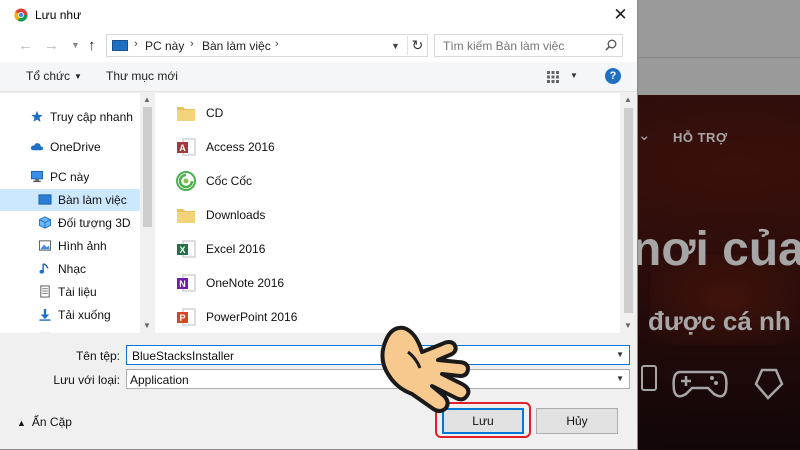 This screenshot has width=800, height=450. I want to click on music-icon, so click(44, 268).